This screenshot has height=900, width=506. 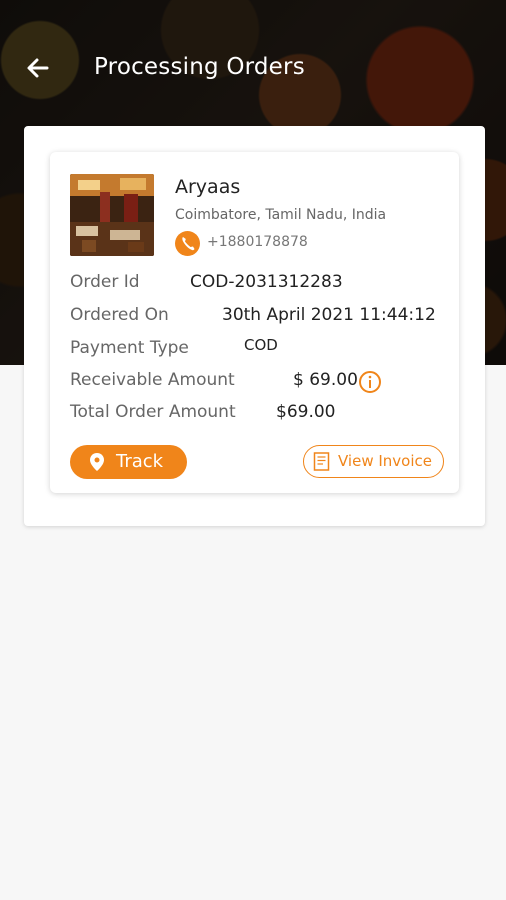 I want to click on ordered-on-label: Ordered On, so click(x=119, y=315).